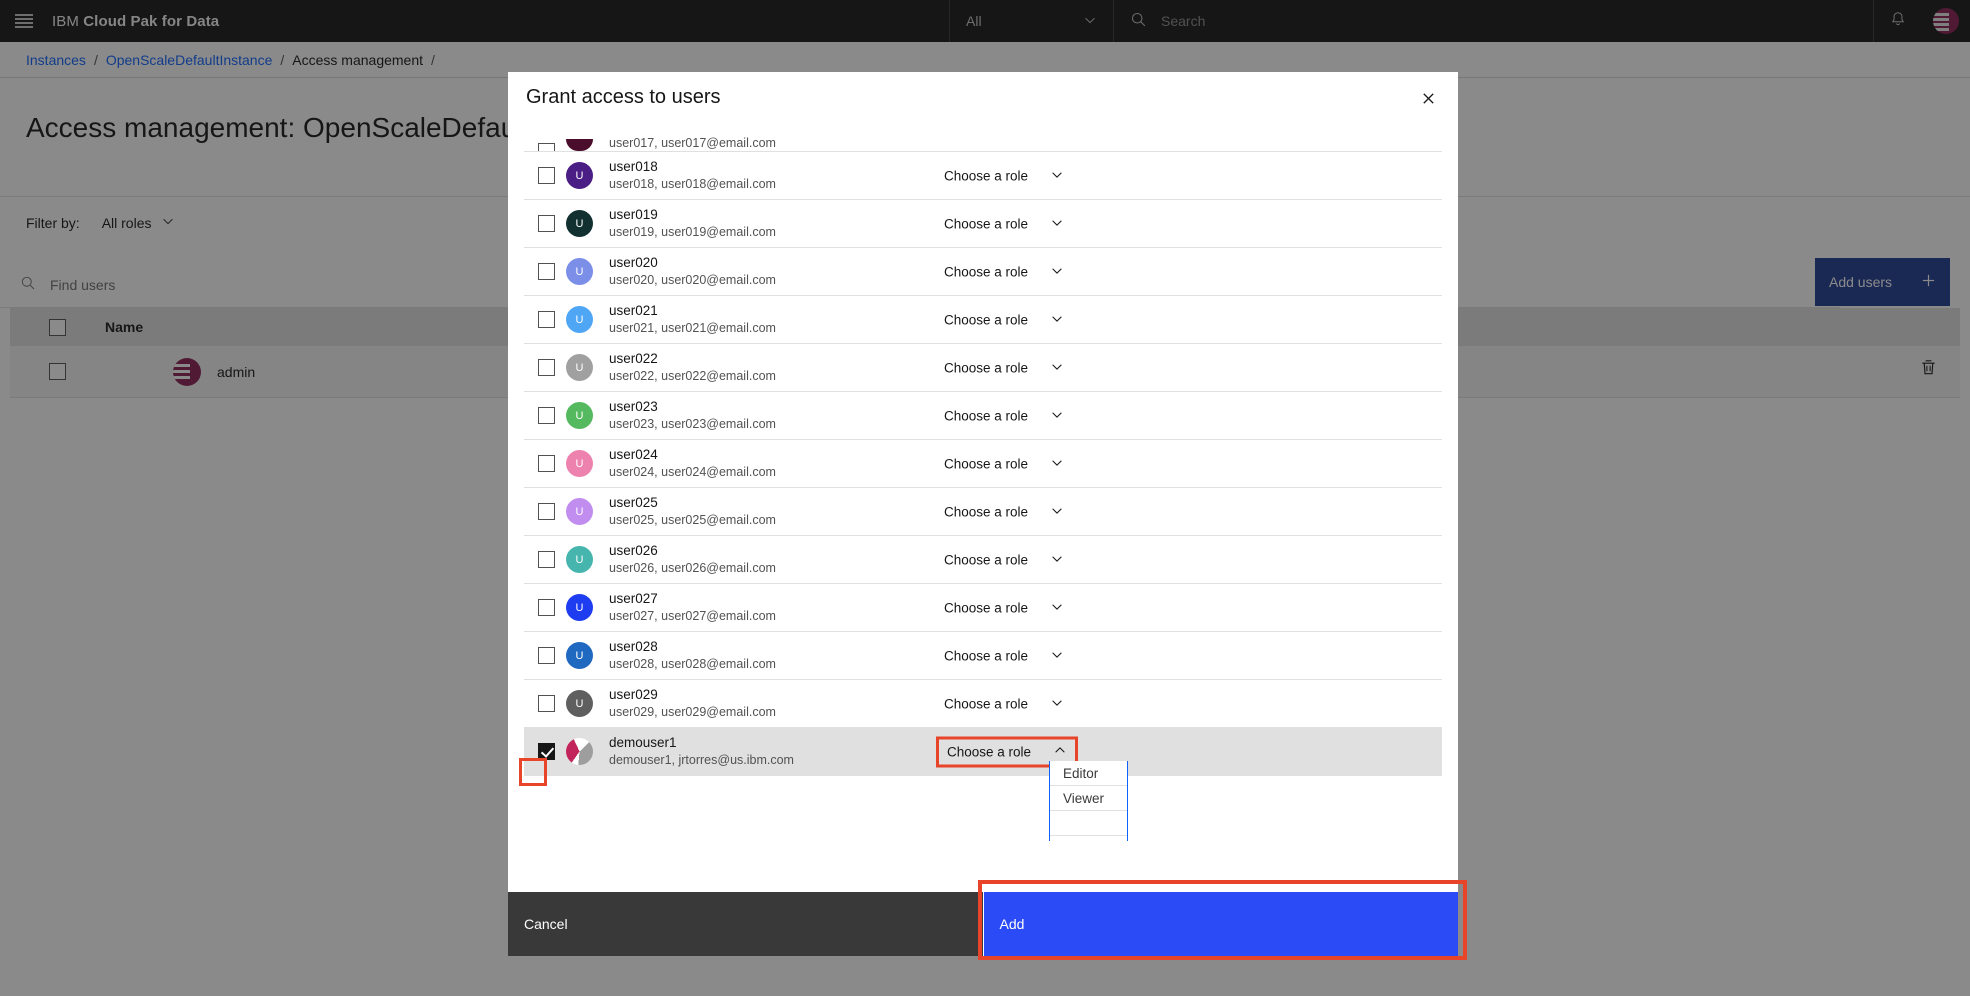 This screenshot has height=996, width=1970. What do you see at coordinates (633, 358) in the screenshot?
I see `row-user-name: user022` at bounding box center [633, 358].